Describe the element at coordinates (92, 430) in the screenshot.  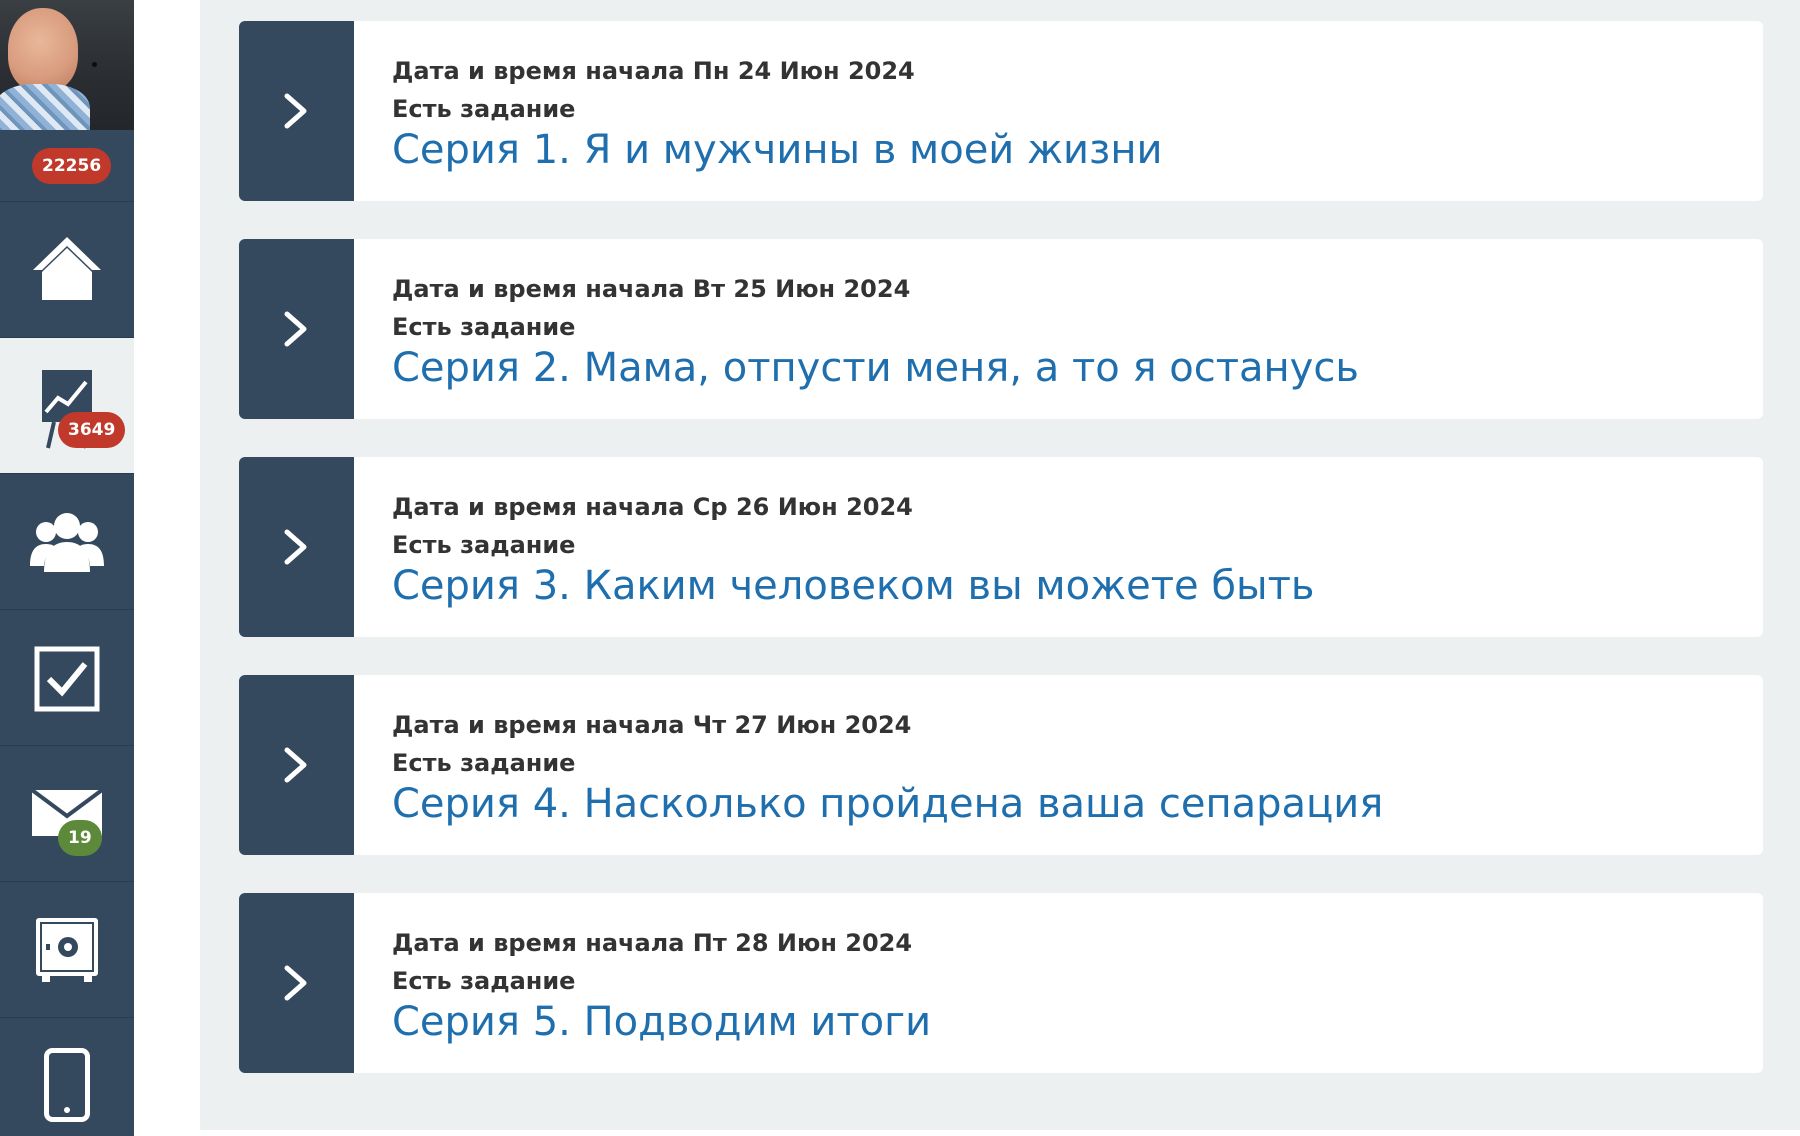
I see `stats-badge: 3649` at that location.